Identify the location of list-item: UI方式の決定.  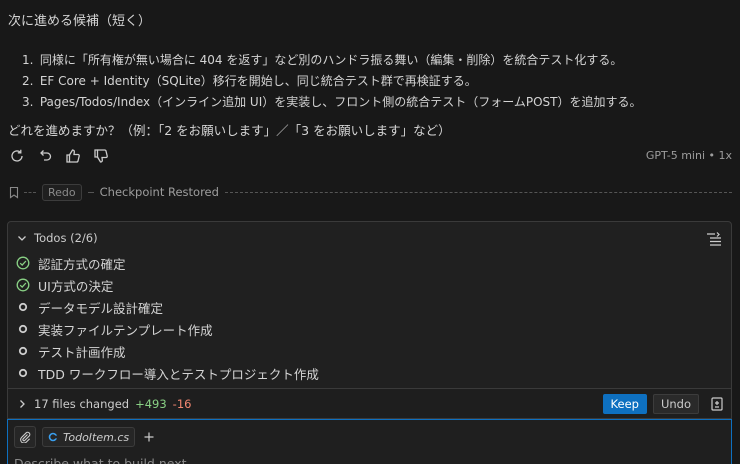
(167, 285).